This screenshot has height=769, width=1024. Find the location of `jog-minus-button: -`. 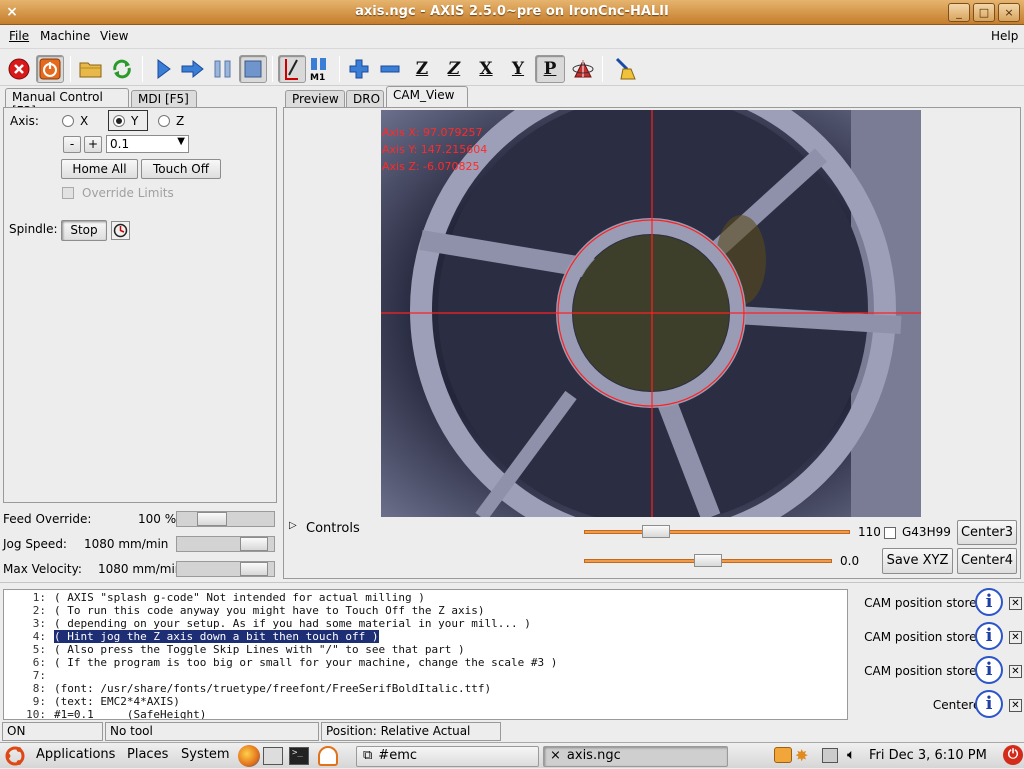

jog-minus-button: - is located at coordinates (72, 144).